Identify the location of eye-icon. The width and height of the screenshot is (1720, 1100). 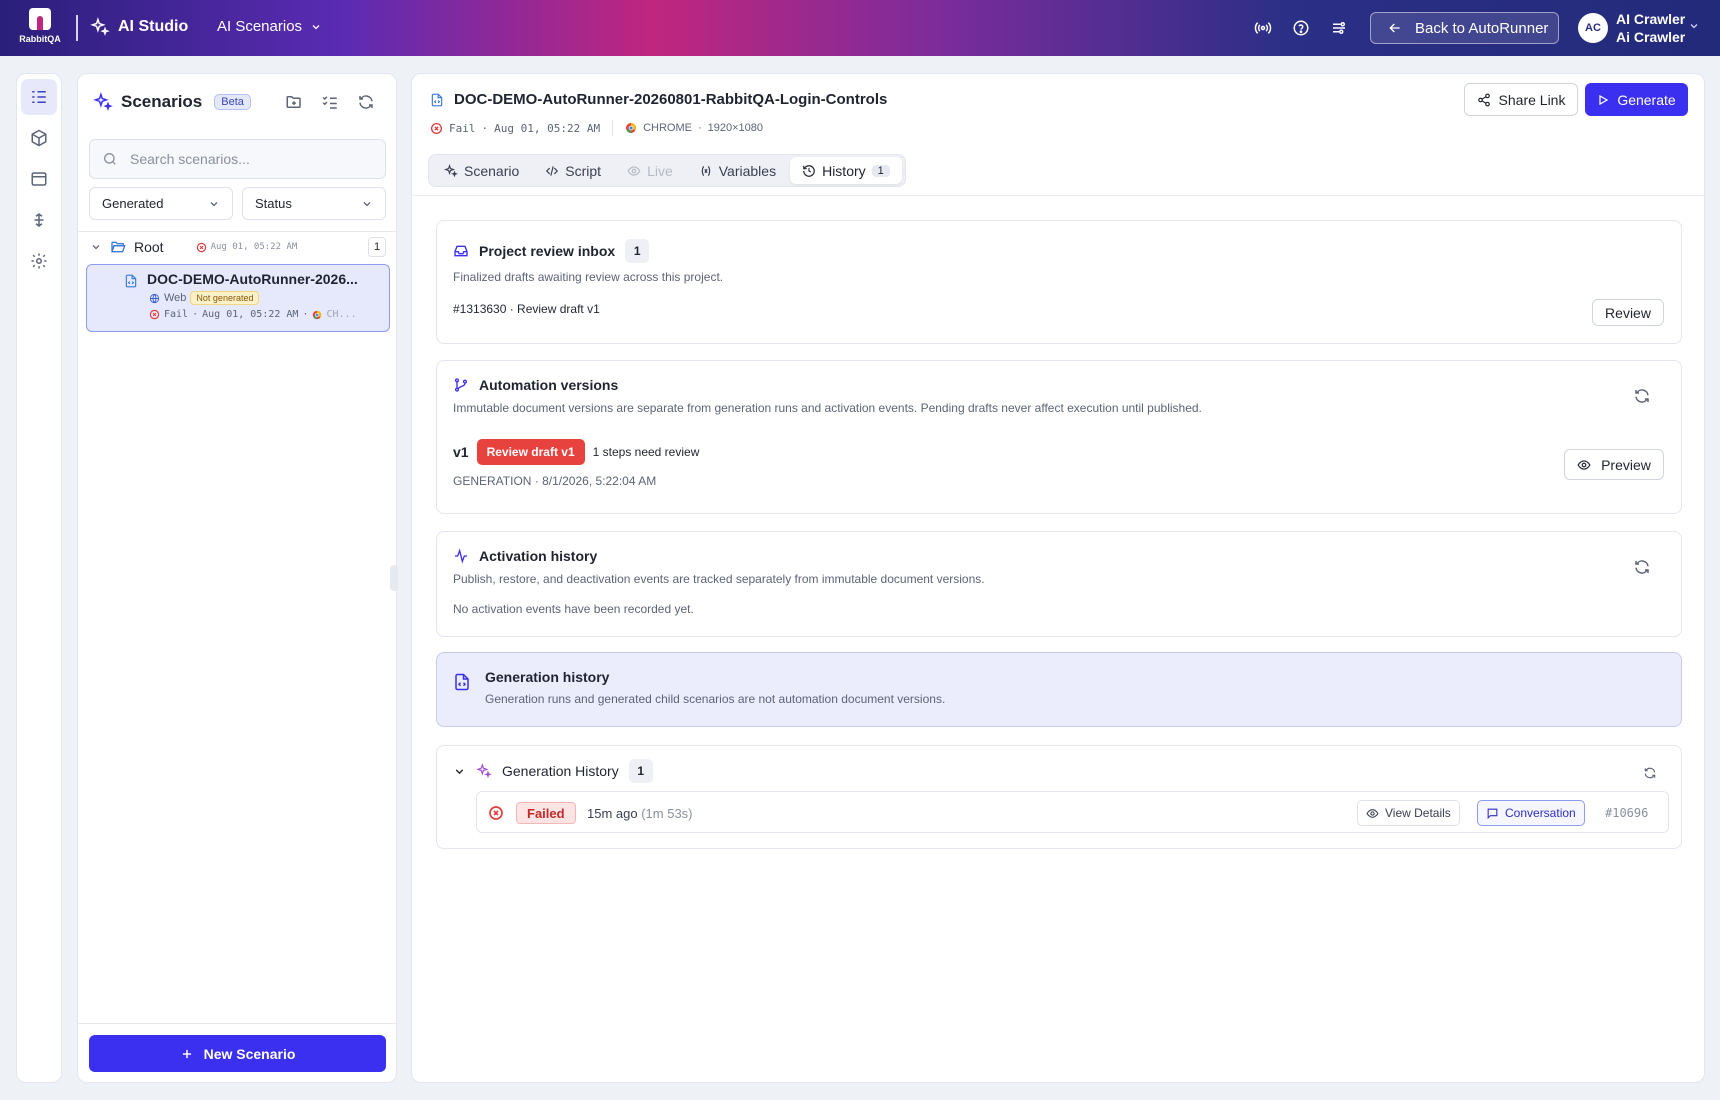
(634, 170).